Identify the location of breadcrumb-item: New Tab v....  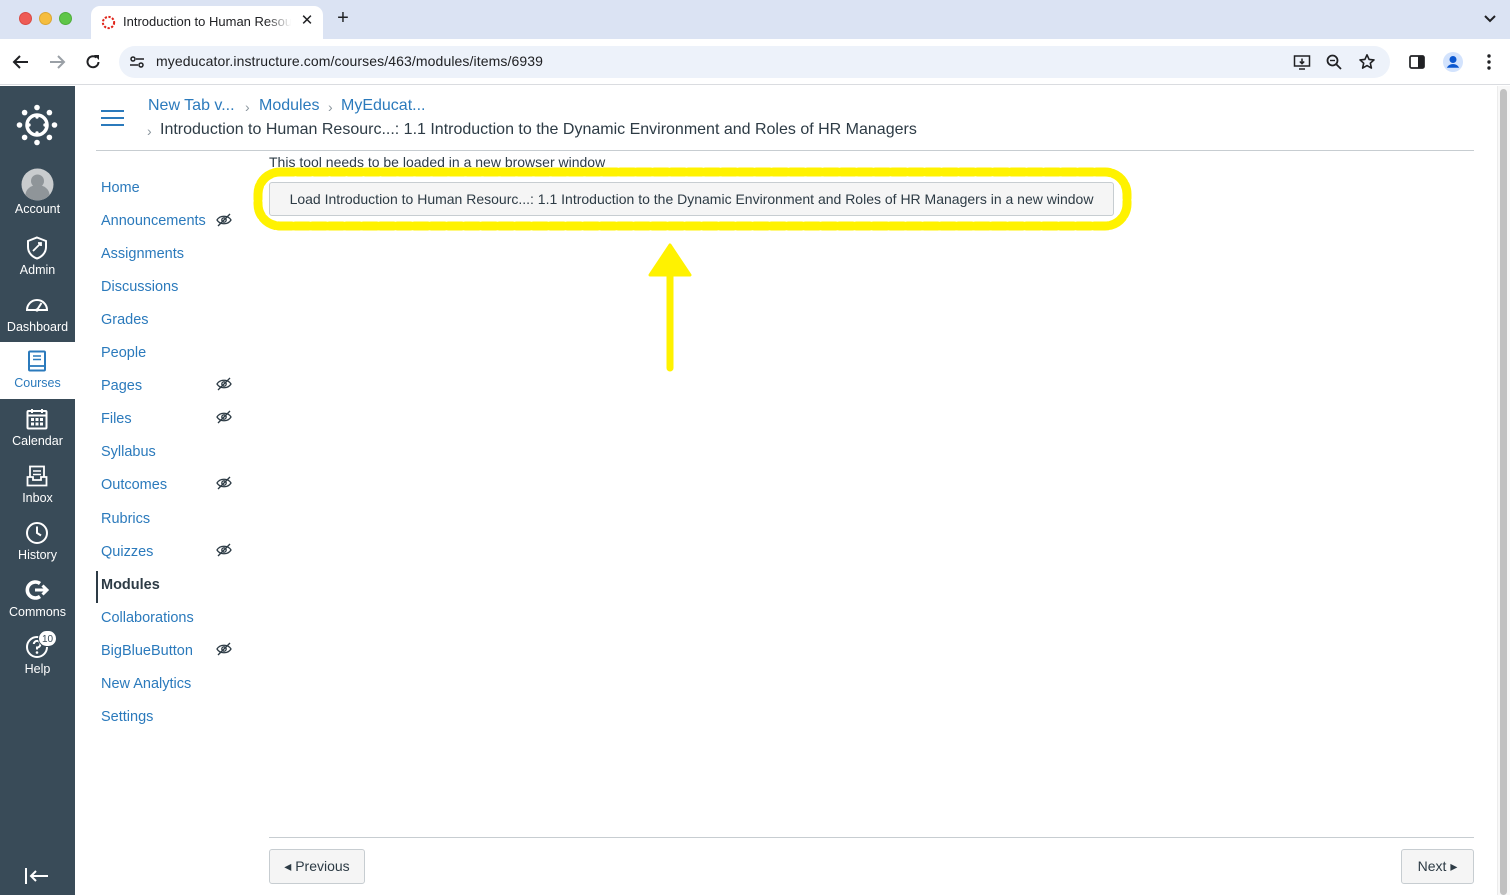
(191, 106).